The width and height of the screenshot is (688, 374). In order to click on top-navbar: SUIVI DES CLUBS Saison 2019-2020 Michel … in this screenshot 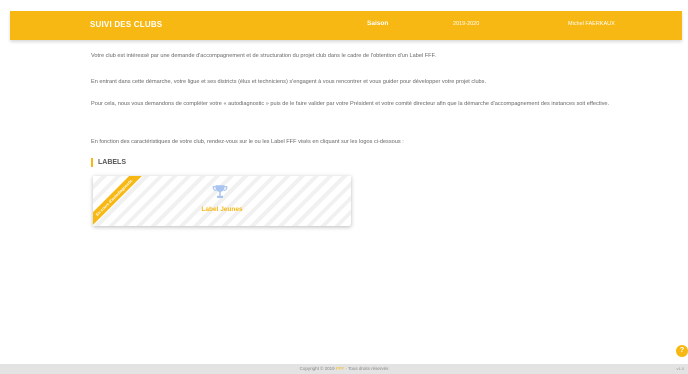, I will do `click(346, 25)`.